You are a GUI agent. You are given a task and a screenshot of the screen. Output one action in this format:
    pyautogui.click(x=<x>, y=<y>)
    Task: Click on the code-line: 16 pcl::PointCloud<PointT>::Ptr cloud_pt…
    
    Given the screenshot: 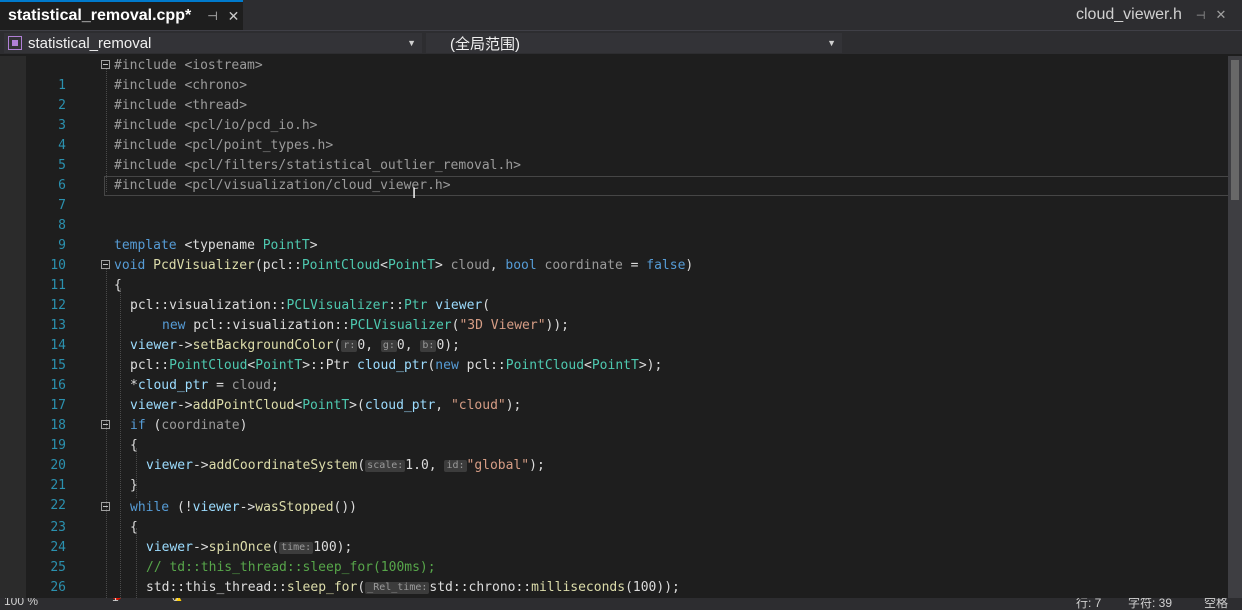 What is the action you would take?
    pyautogui.click(x=621, y=374)
    